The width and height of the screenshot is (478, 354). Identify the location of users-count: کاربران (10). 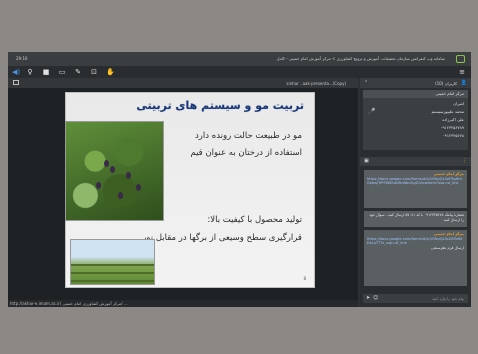
(446, 83).